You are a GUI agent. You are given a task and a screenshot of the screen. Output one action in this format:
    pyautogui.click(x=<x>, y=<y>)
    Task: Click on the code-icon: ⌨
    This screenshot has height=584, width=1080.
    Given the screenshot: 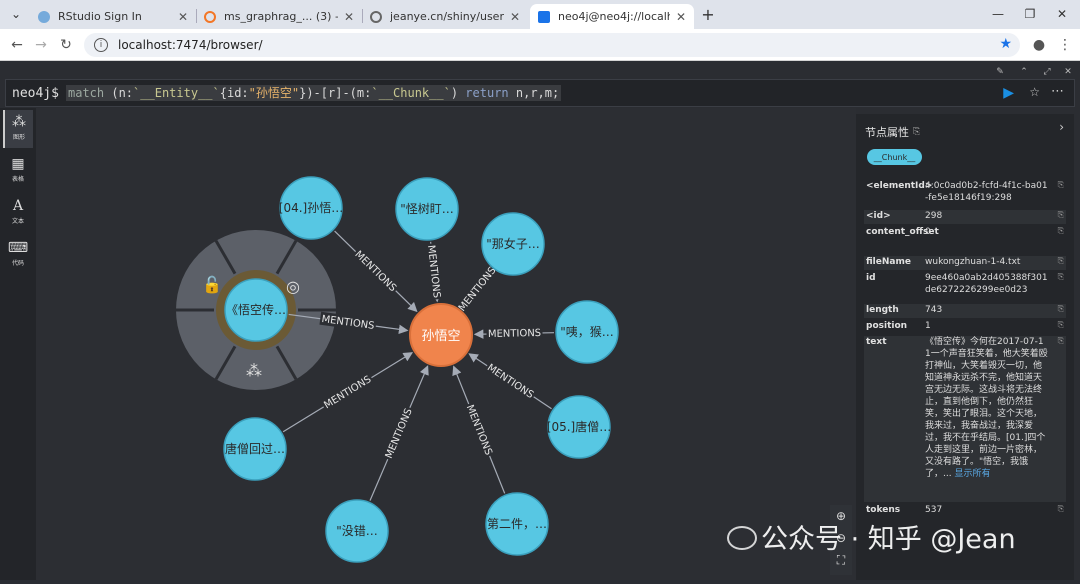 What is the action you would take?
    pyautogui.click(x=18, y=248)
    